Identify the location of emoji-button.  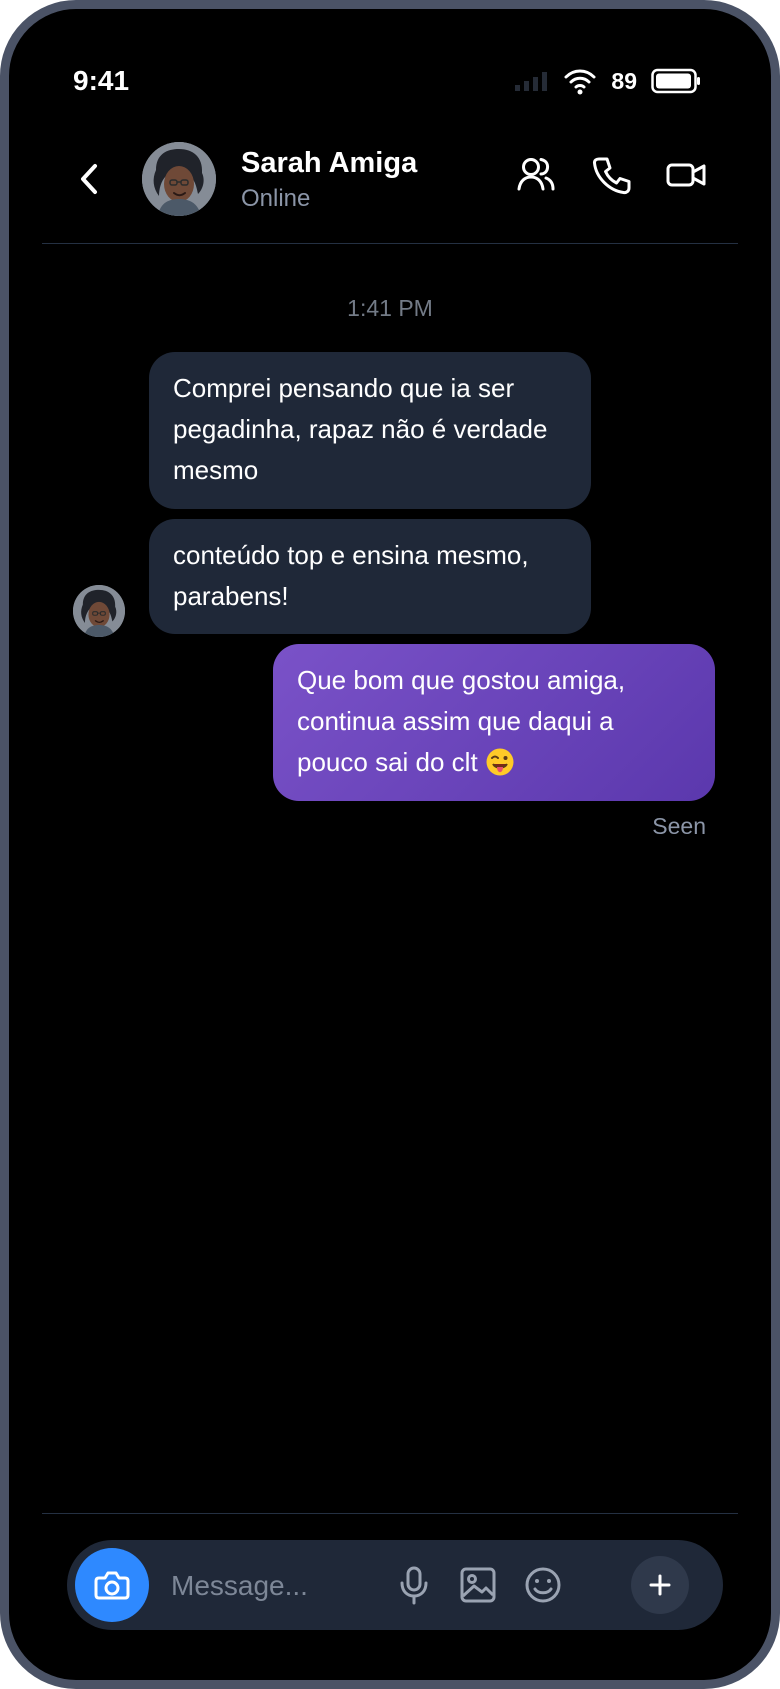
(543, 1585).